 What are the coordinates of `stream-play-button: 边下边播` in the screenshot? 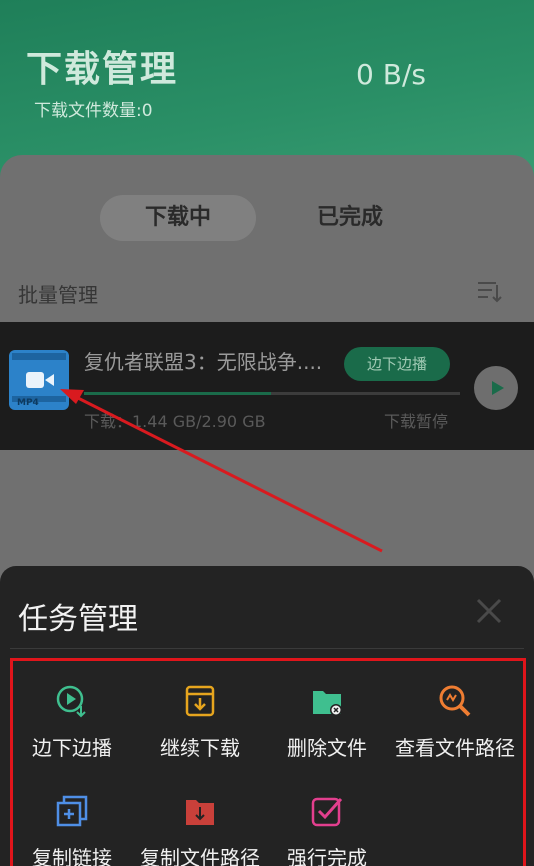 It's located at (397, 364).